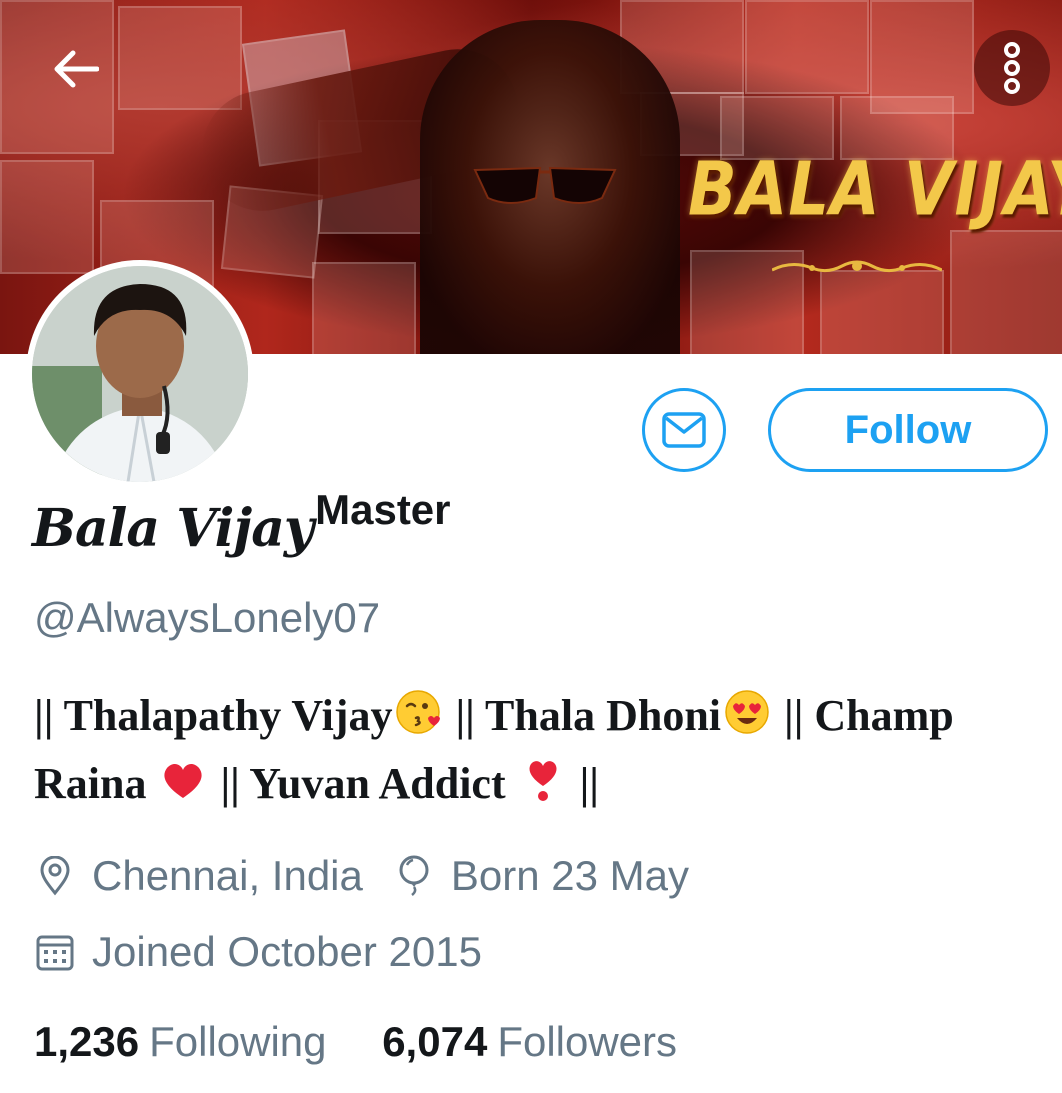 This screenshot has width=1062, height=1093. Describe the element at coordinates (355, 1042) in the screenshot. I see `profile-stats: 1,236 Following 6,074 Followers` at that location.